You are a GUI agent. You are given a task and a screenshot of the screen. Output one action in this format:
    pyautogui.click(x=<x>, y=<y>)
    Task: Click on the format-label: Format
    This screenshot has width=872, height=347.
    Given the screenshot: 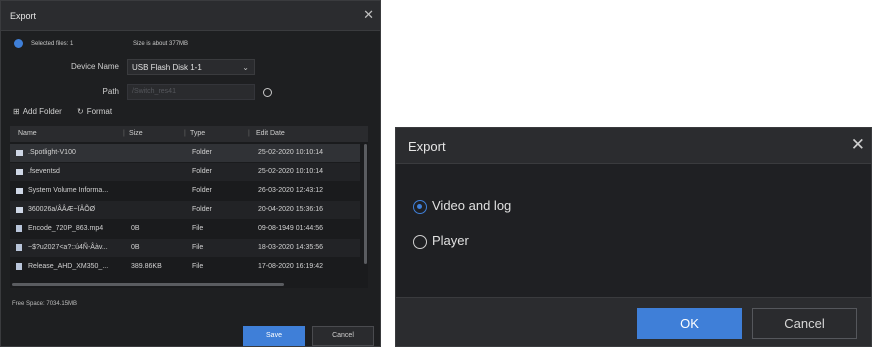 What is the action you would take?
    pyautogui.click(x=99, y=111)
    